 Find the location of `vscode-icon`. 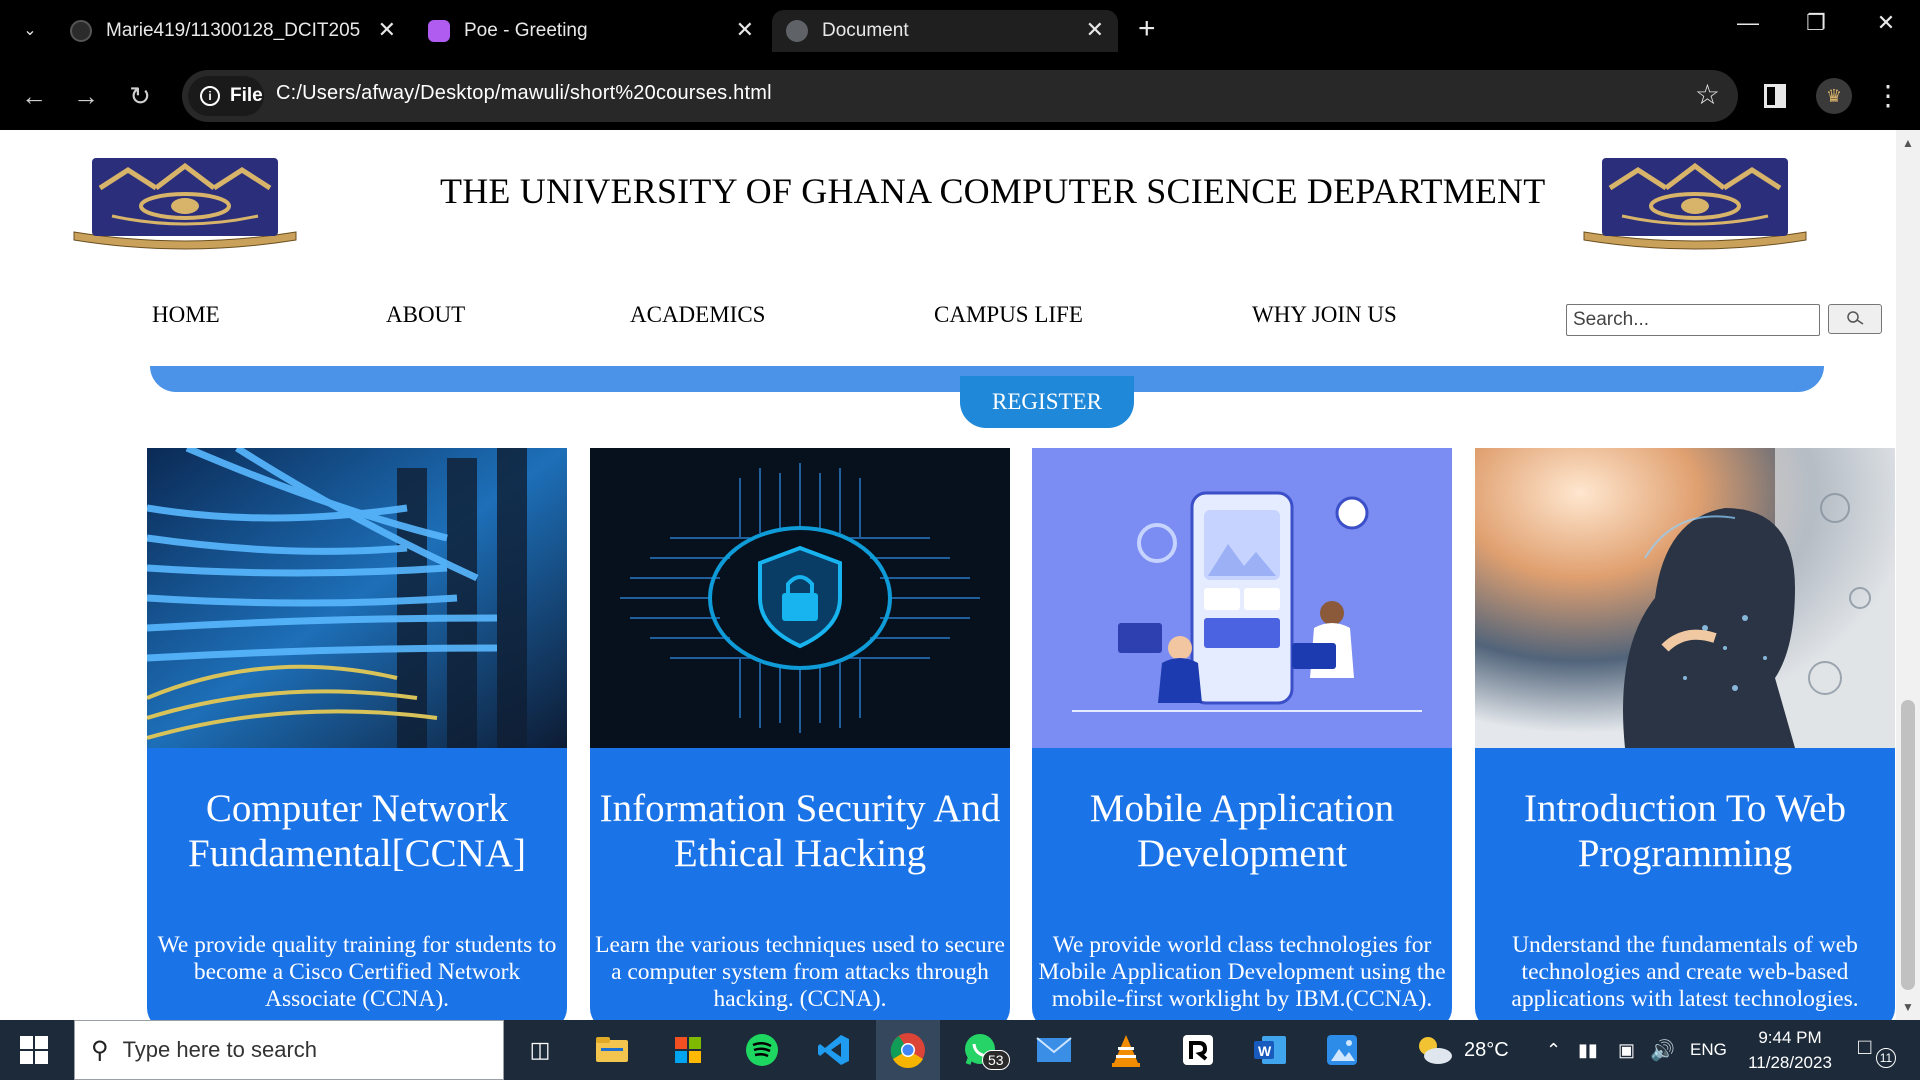

vscode-icon is located at coordinates (834, 1050).